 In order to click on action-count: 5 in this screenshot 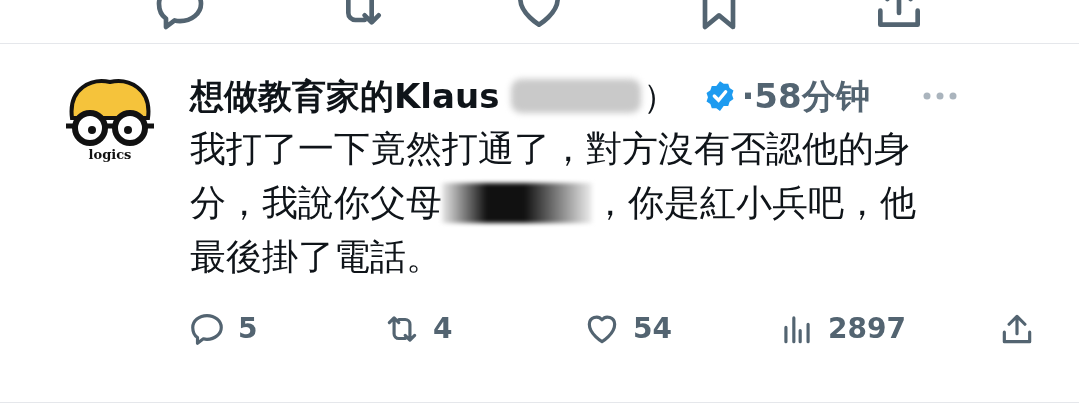, I will do `click(248, 329)`.